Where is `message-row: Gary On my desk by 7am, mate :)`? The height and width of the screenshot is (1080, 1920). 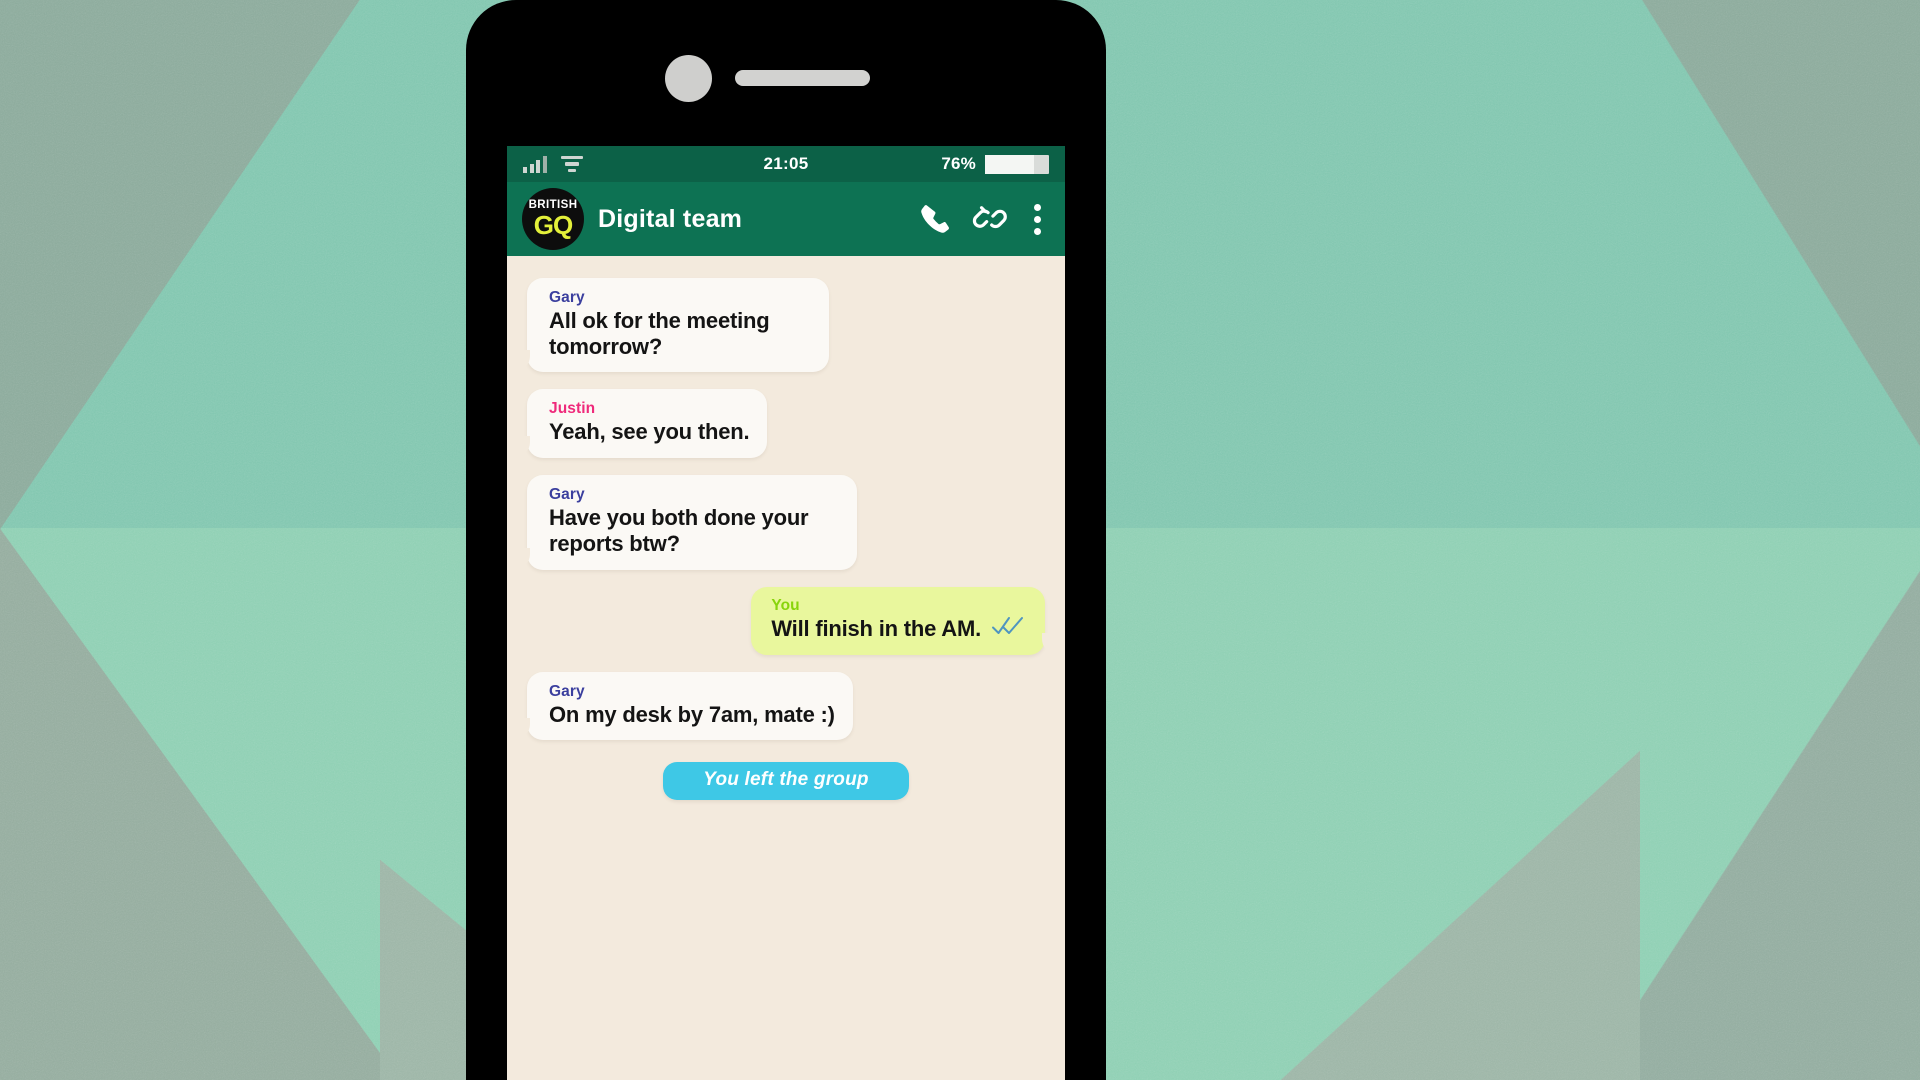
message-row: Gary On my desk by 7am, mate :) is located at coordinates (779, 706).